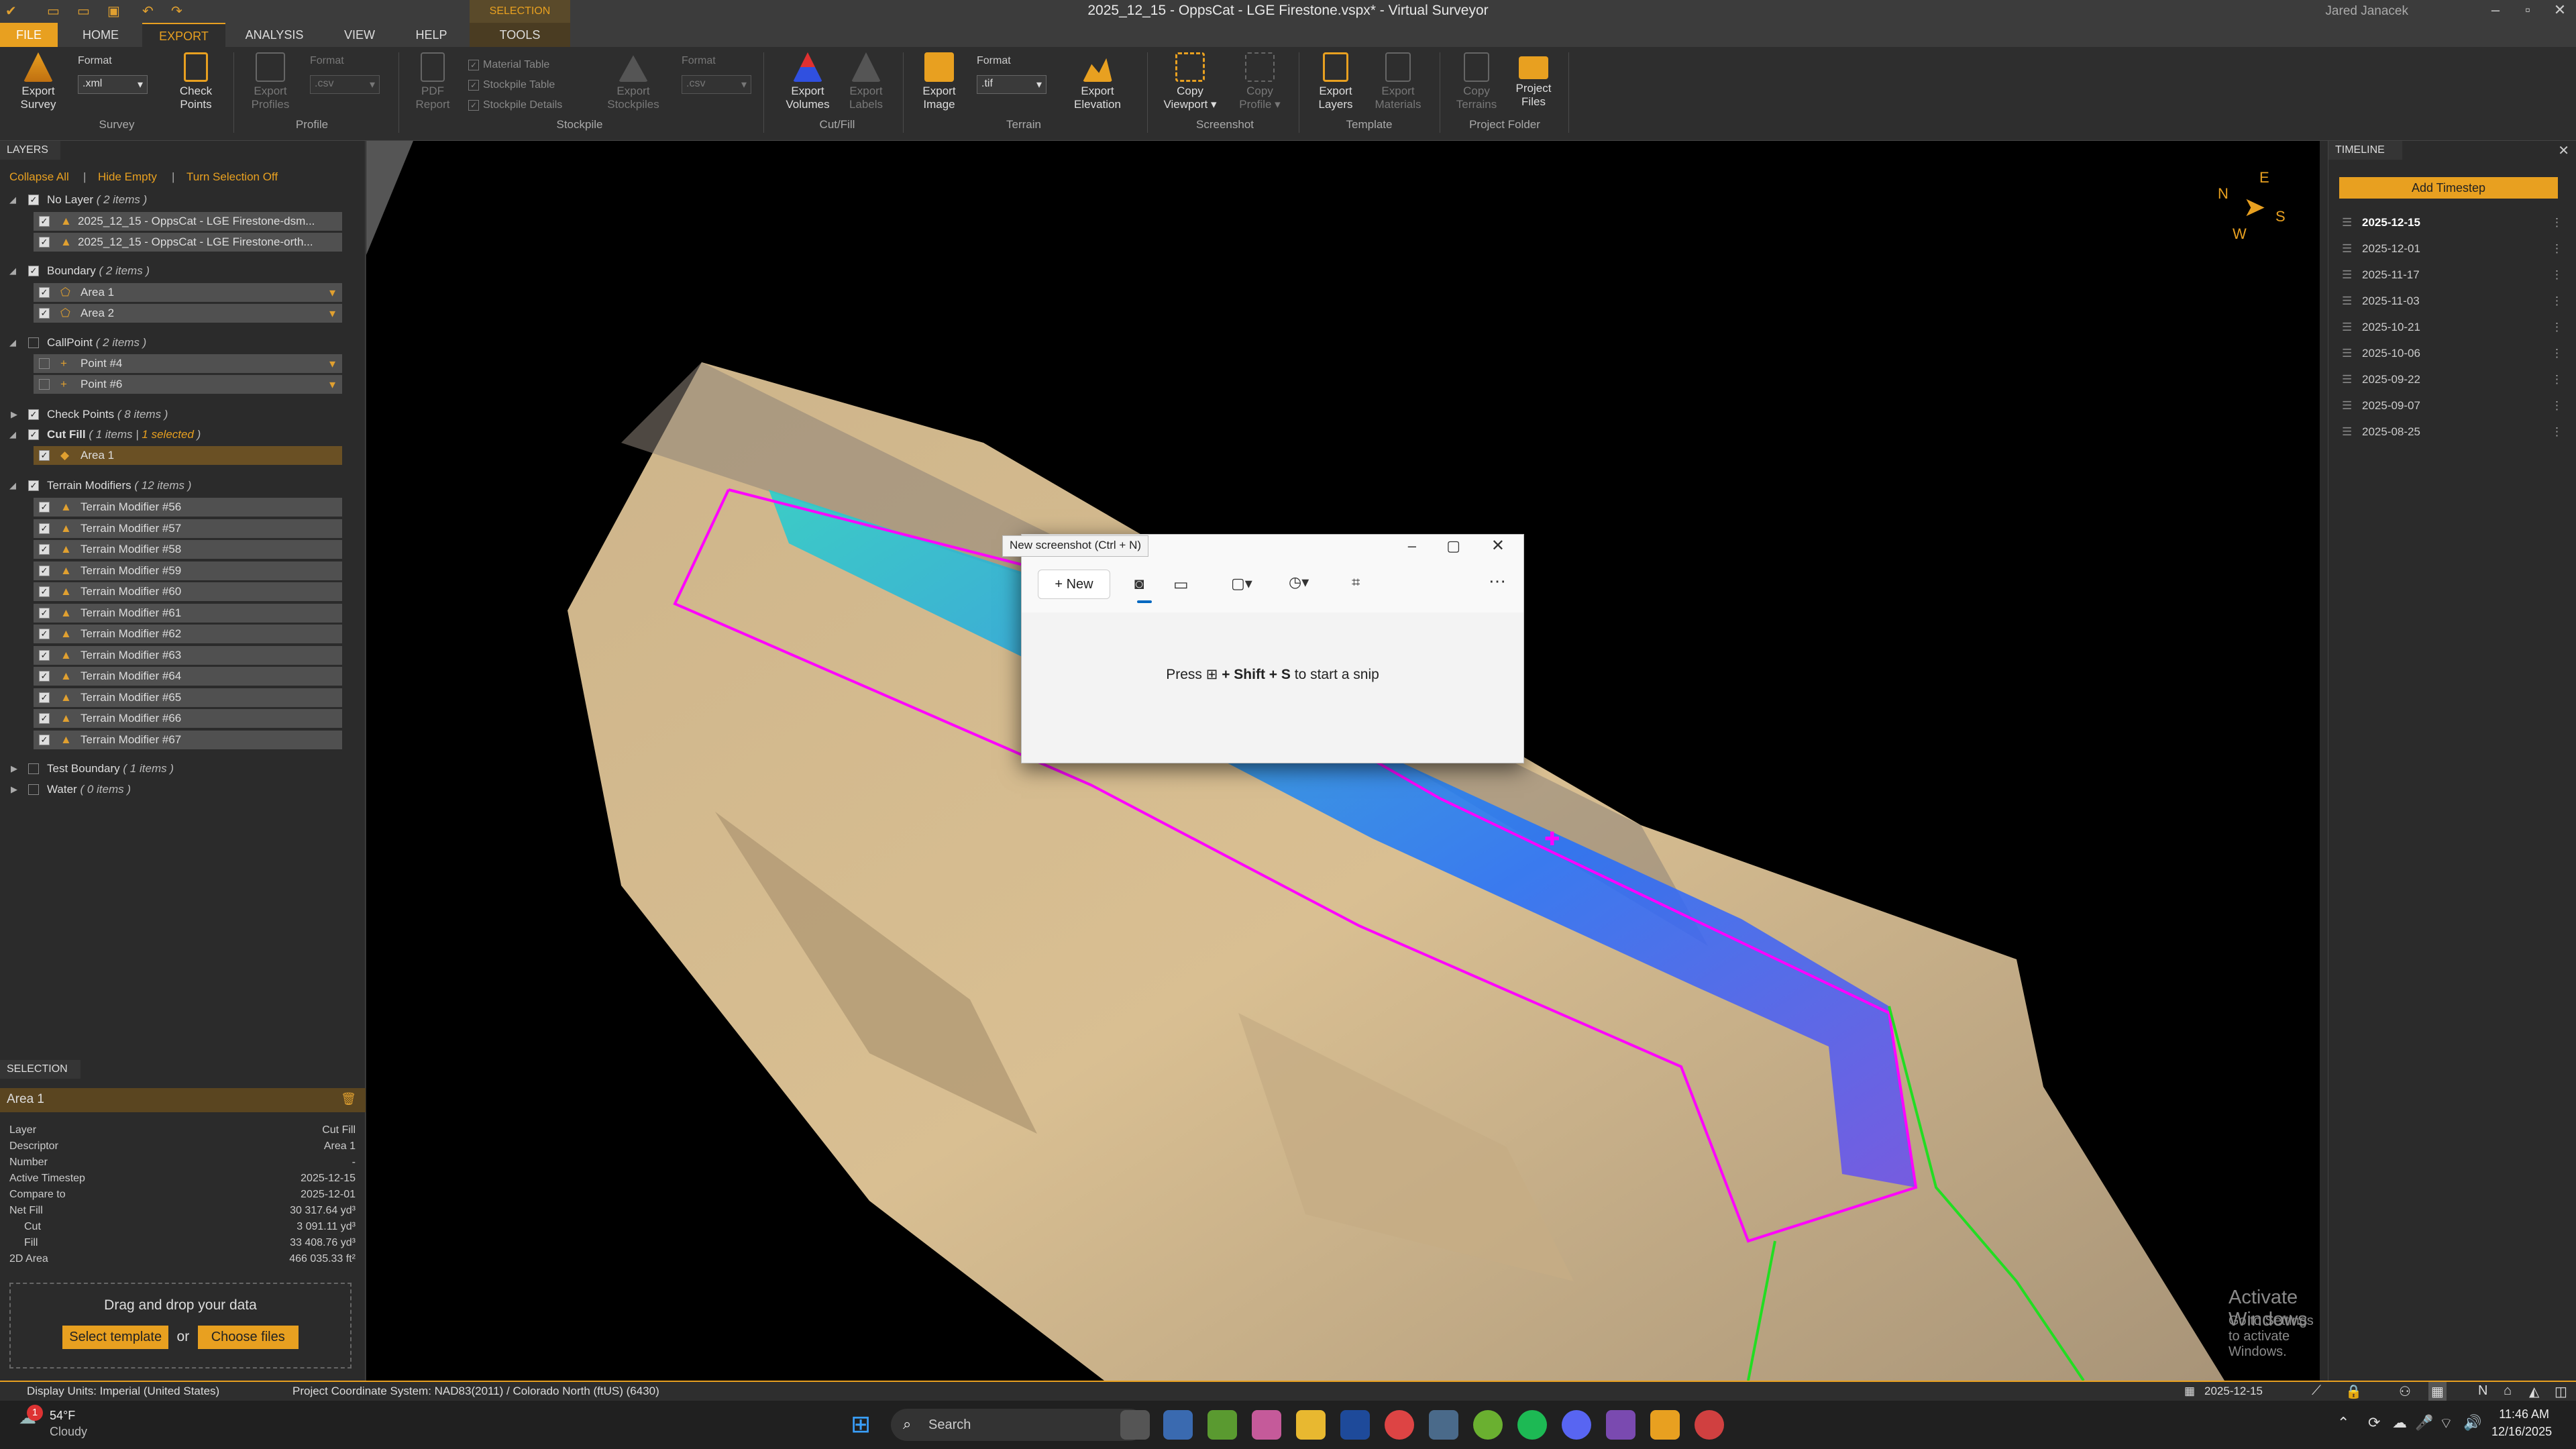 Image resolution: width=2576 pixels, height=1449 pixels. I want to click on snipping-tool-icon, so click(1178, 1425).